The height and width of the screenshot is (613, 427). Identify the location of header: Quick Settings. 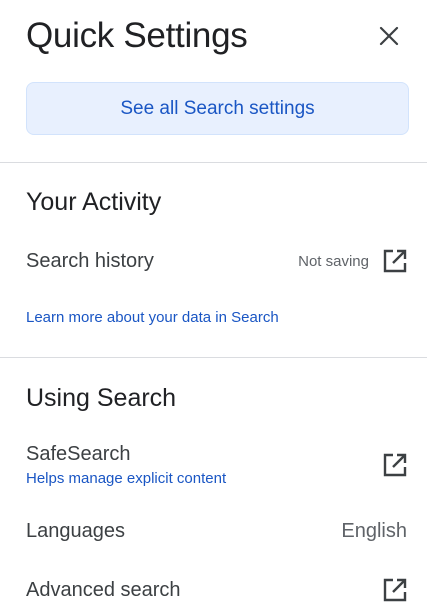
(218, 36).